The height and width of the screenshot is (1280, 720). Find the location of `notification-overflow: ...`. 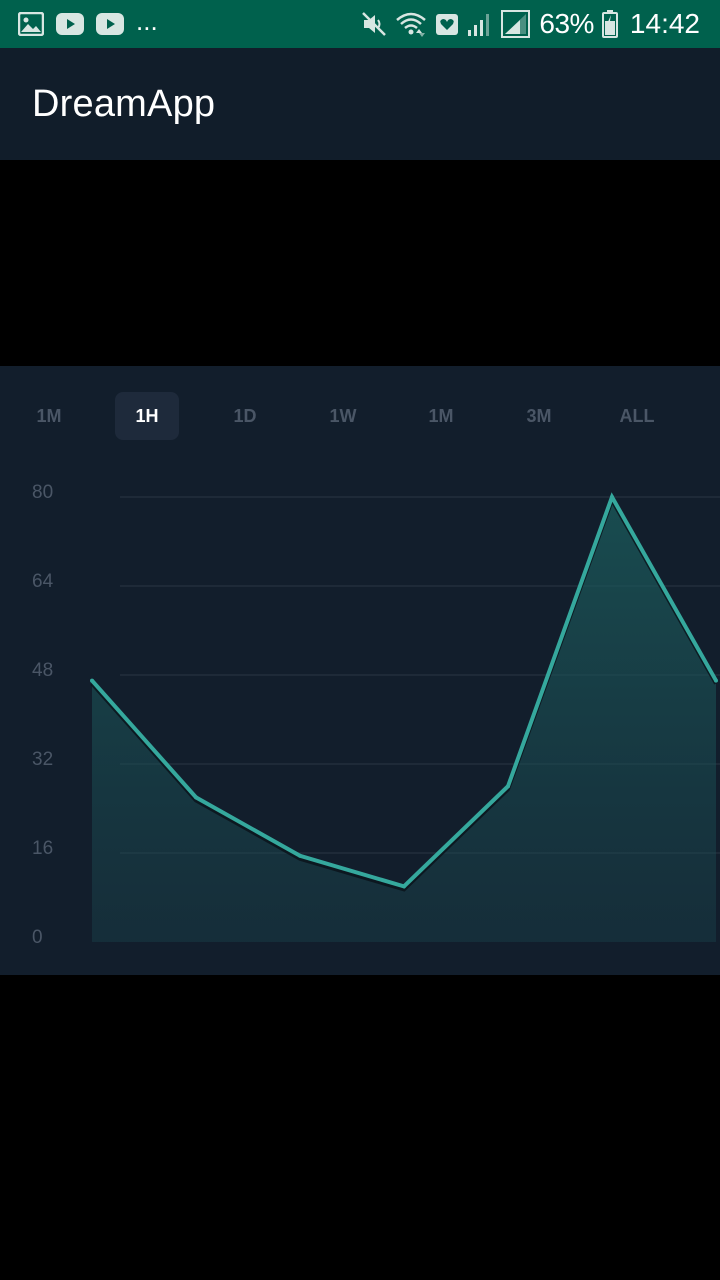

notification-overflow: ... is located at coordinates (147, 21).